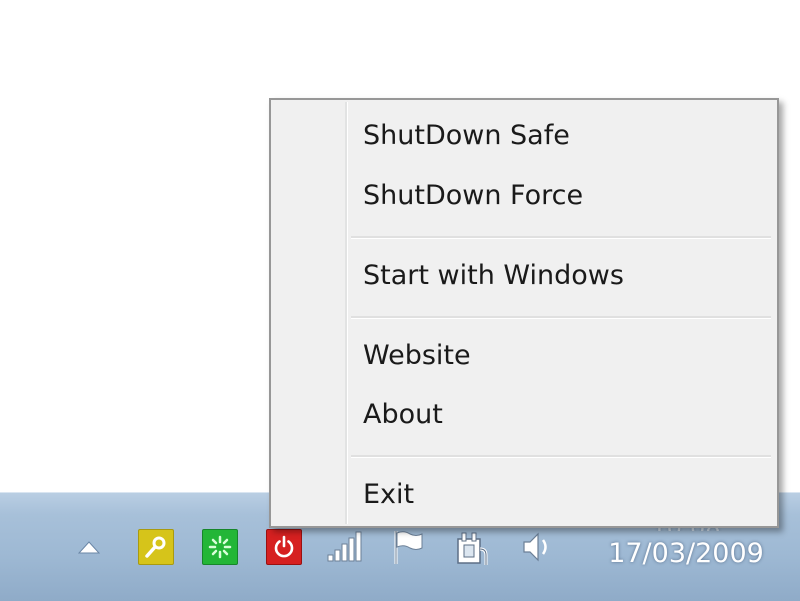 Image resolution: width=800 pixels, height=601 pixels. What do you see at coordinates (493, 275) in the screenshot?
I see `menu-item-label: Start with Windows` at bounding box center [493, 275].